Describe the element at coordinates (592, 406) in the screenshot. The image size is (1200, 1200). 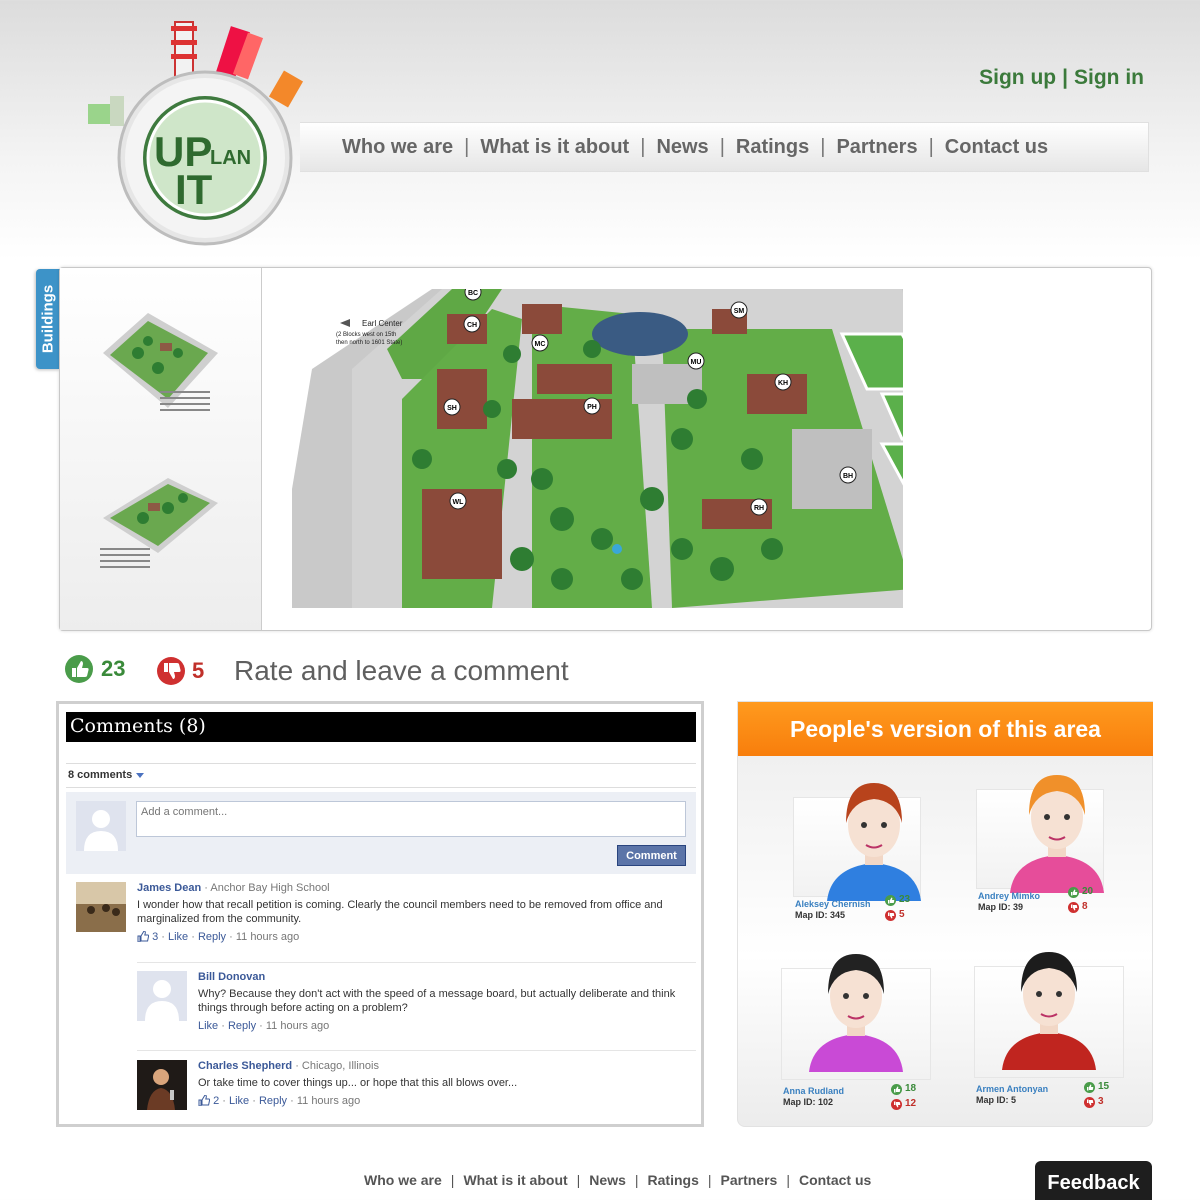
I see `marker-ph: PH` at that location.